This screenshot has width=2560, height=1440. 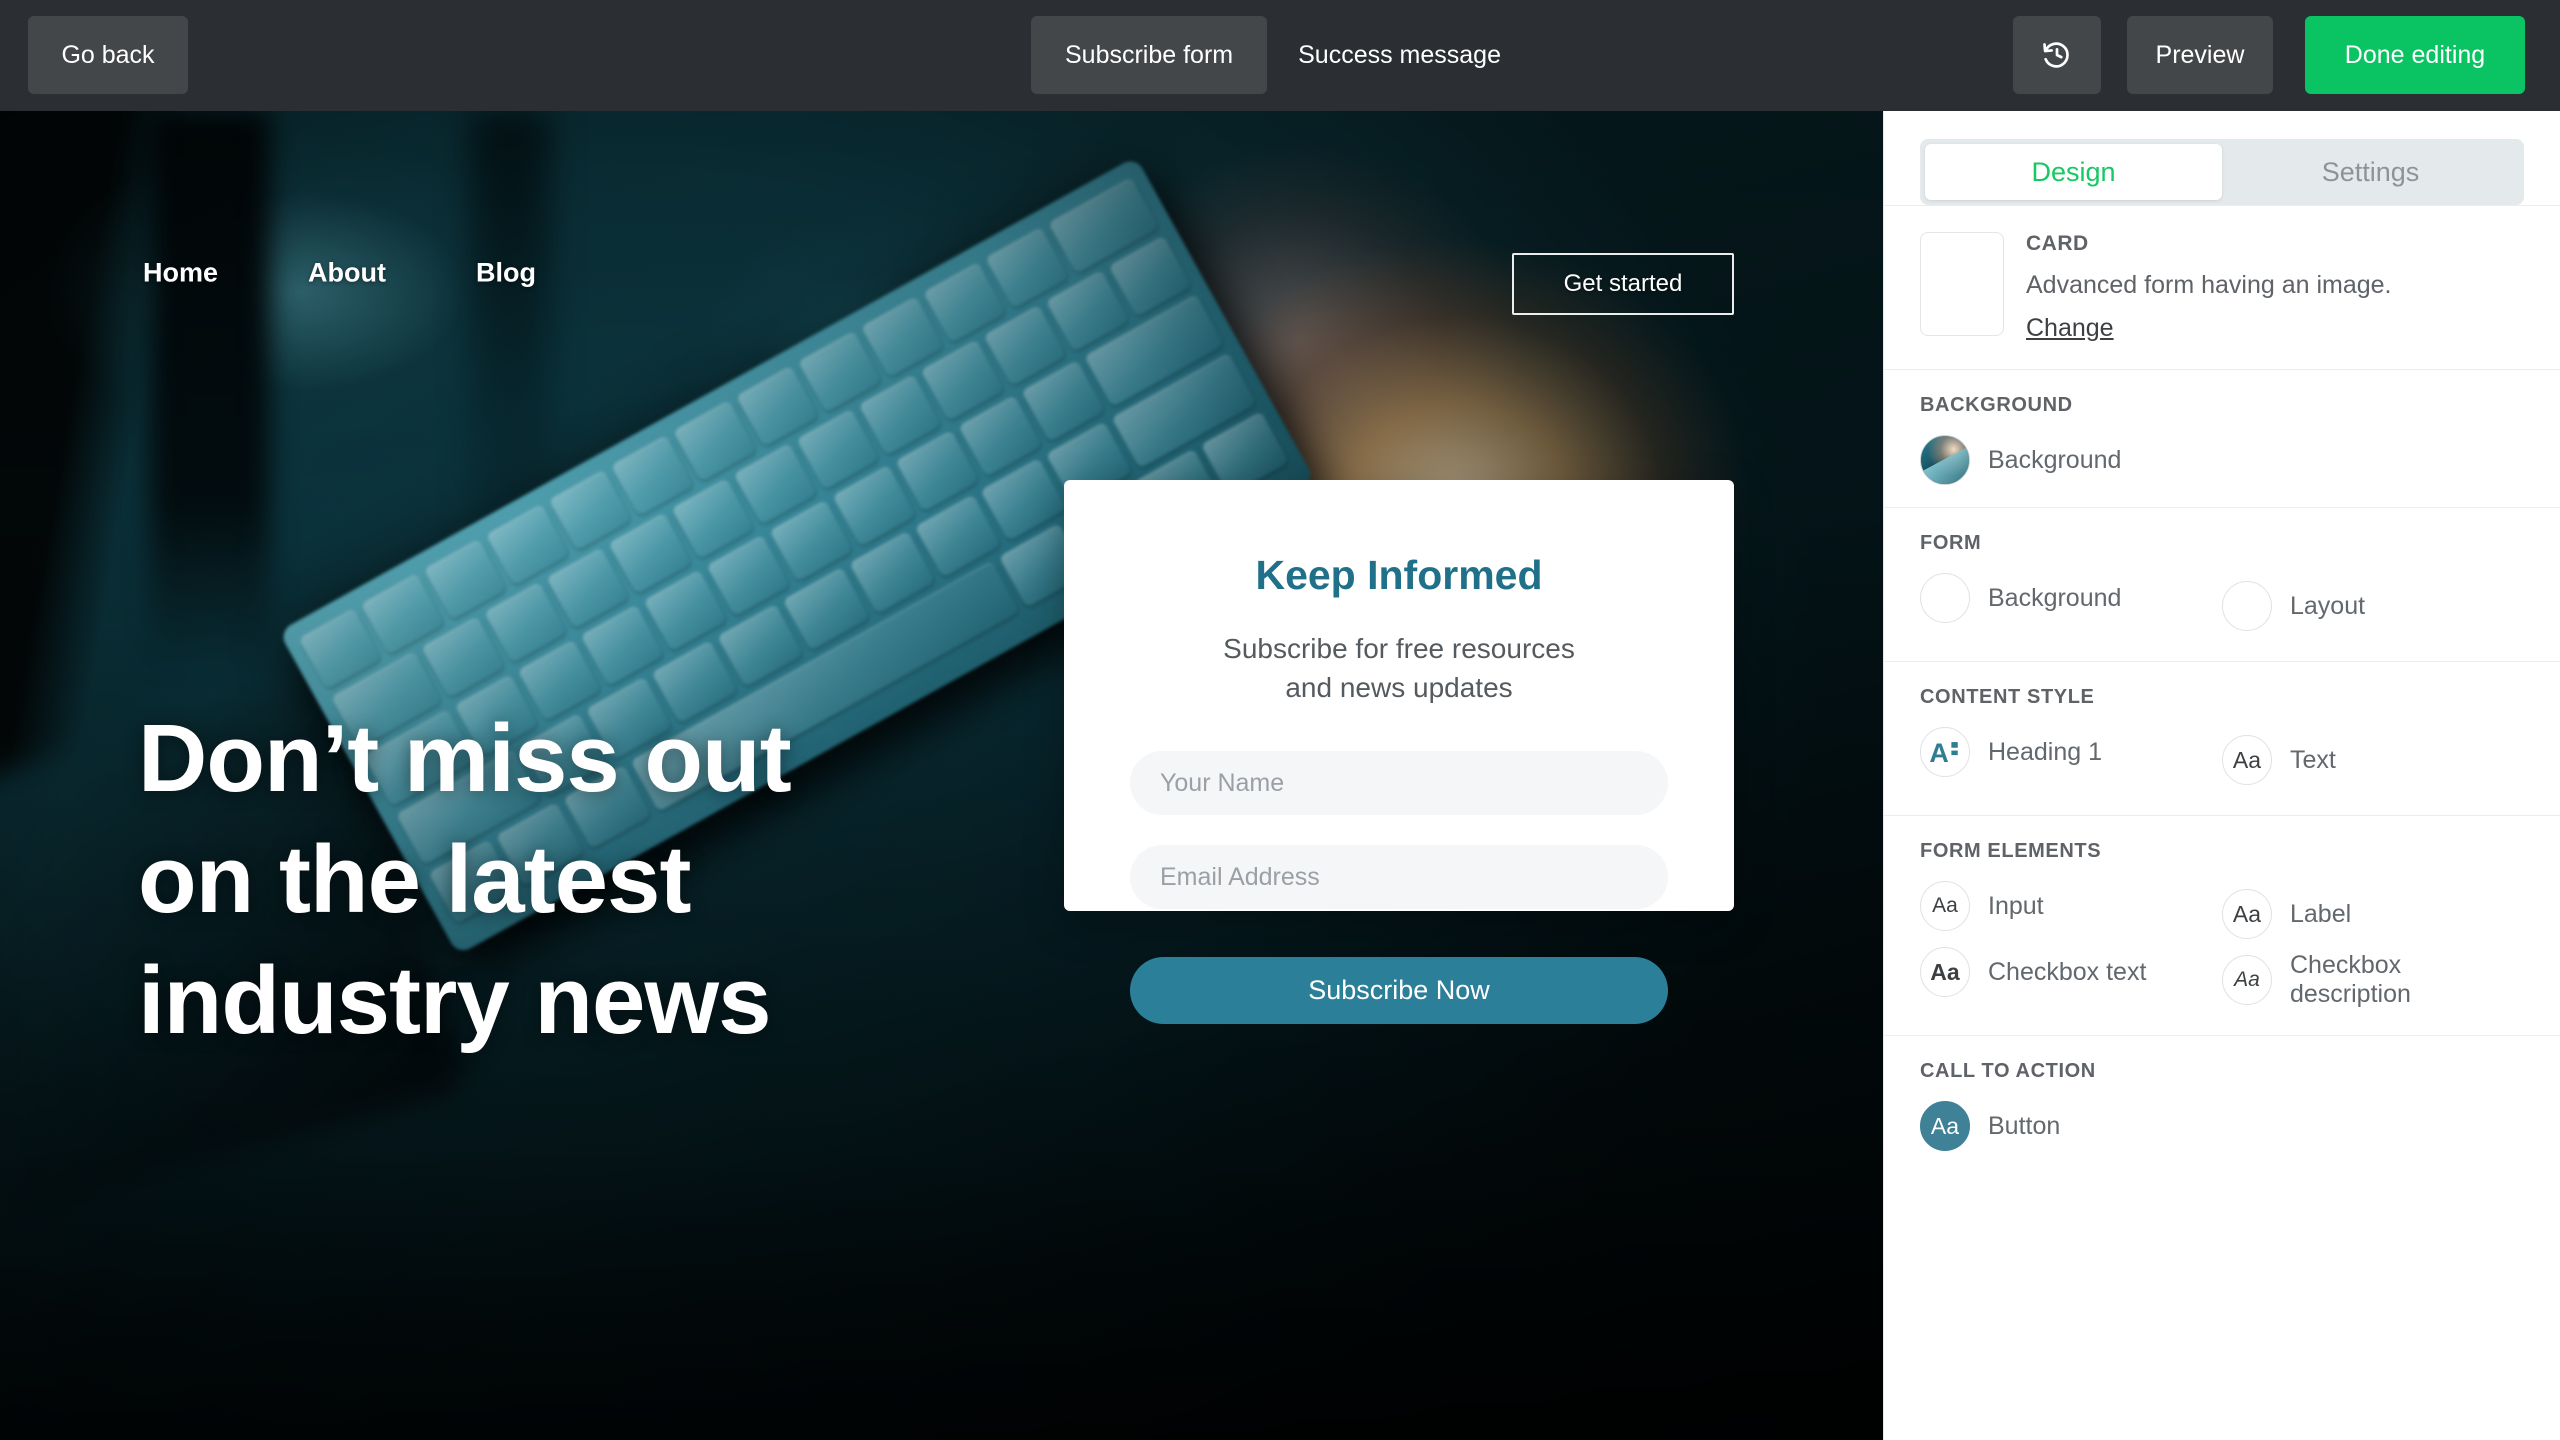 I want to click on history-button, so click(x=2057, y=55).